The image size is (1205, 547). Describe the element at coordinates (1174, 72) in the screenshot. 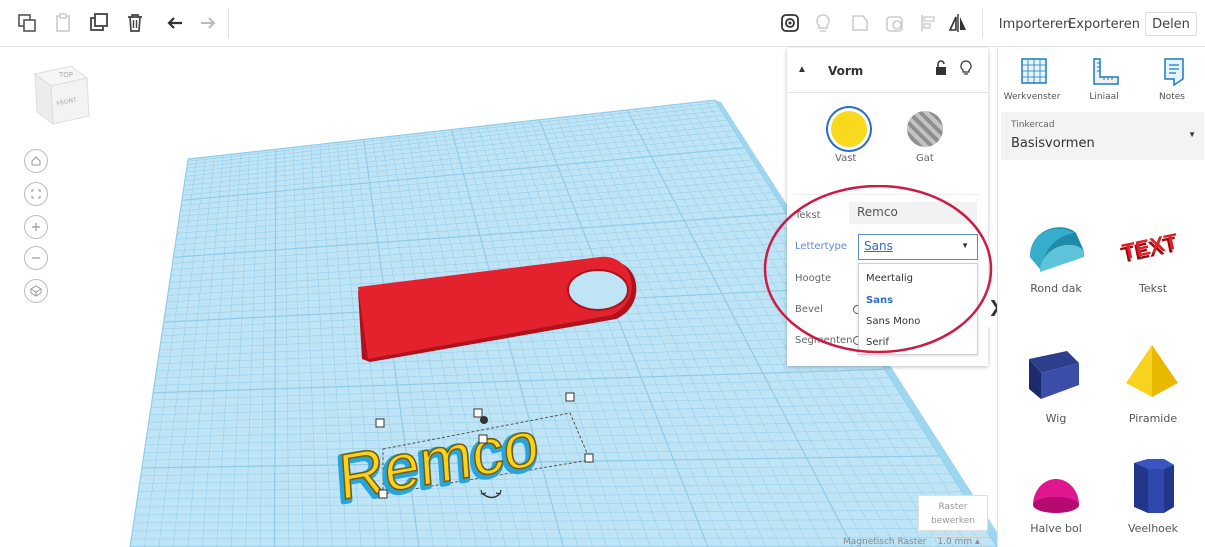

I see `notes-icon` at that location.